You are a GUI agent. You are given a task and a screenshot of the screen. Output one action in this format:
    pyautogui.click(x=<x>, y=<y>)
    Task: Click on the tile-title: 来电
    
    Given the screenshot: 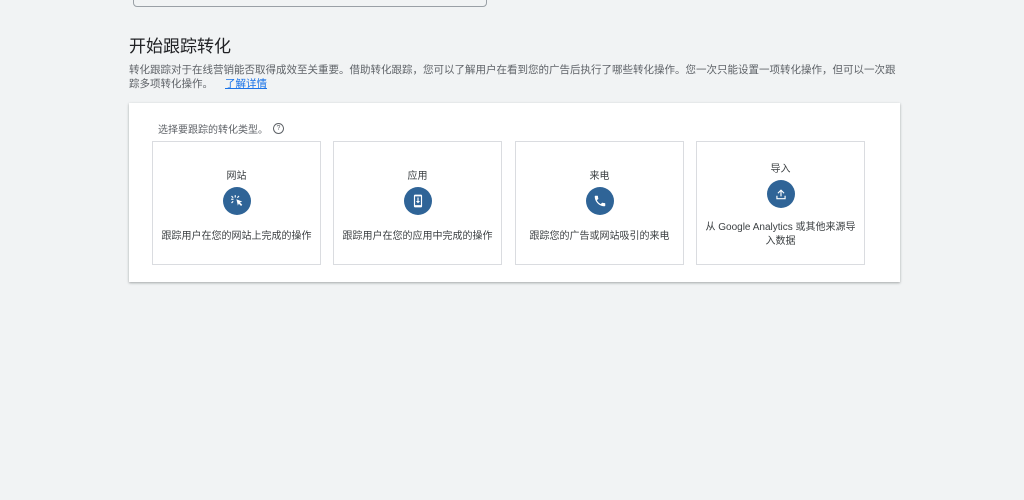 What is the action you would take?
    pyautogui.click(x=599, y=176)
    